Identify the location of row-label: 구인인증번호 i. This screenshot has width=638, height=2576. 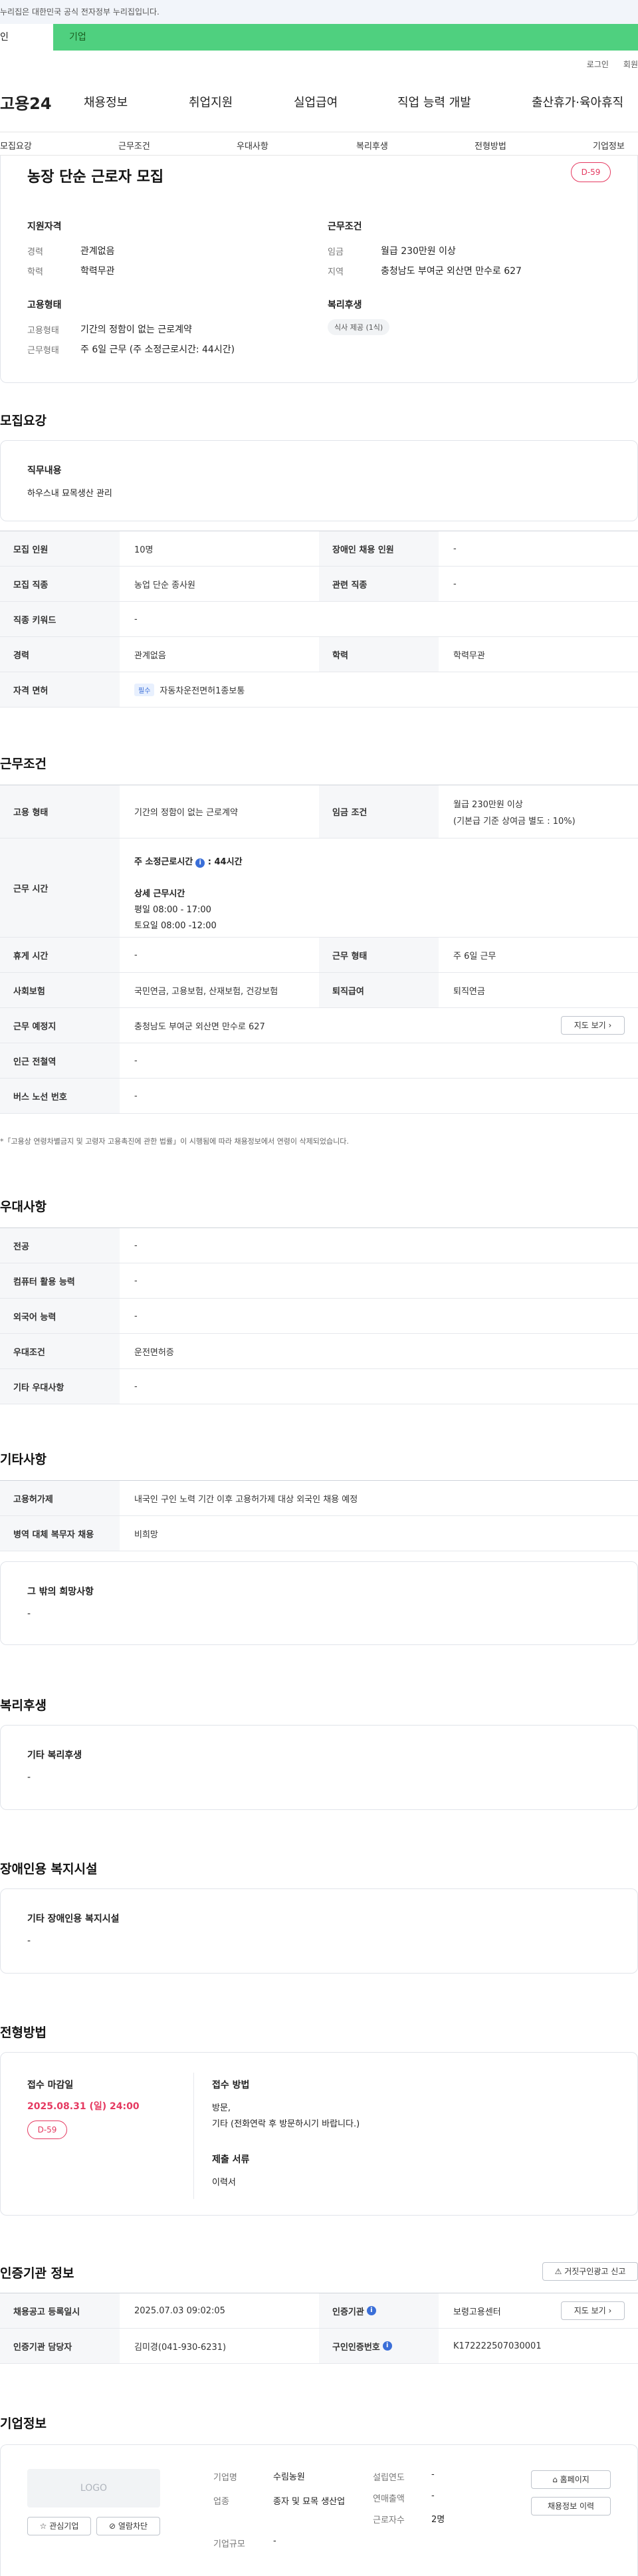
(379, 2346).